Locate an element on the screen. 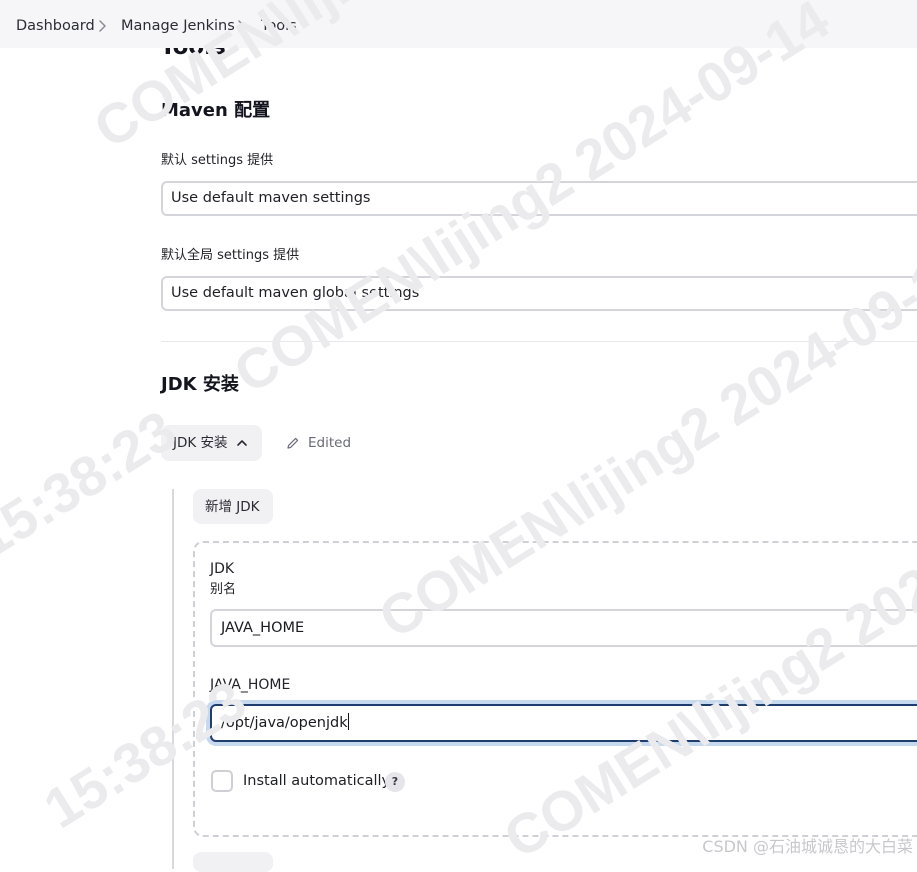 The image size is (917, 872). edited-label: Edited is located at coordinates (330, 443).